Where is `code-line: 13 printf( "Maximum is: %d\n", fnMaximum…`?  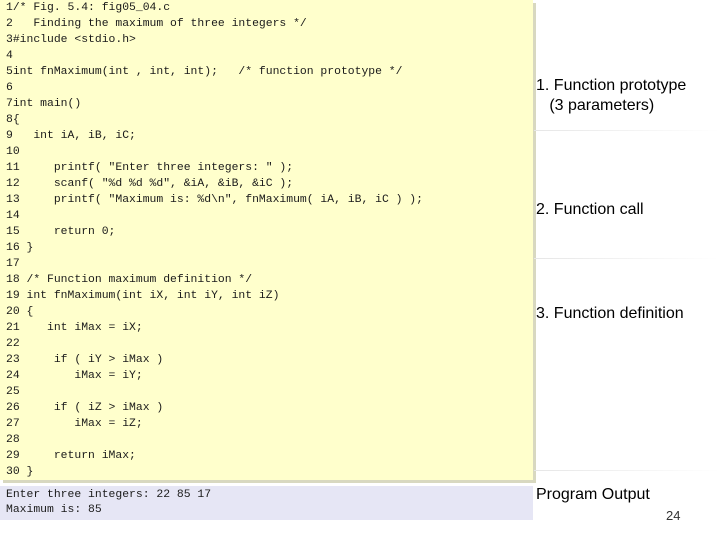 code-line: 13 printf( "Maximum is: %d\n", fnMaximum… is located at coordinates (214, 200).